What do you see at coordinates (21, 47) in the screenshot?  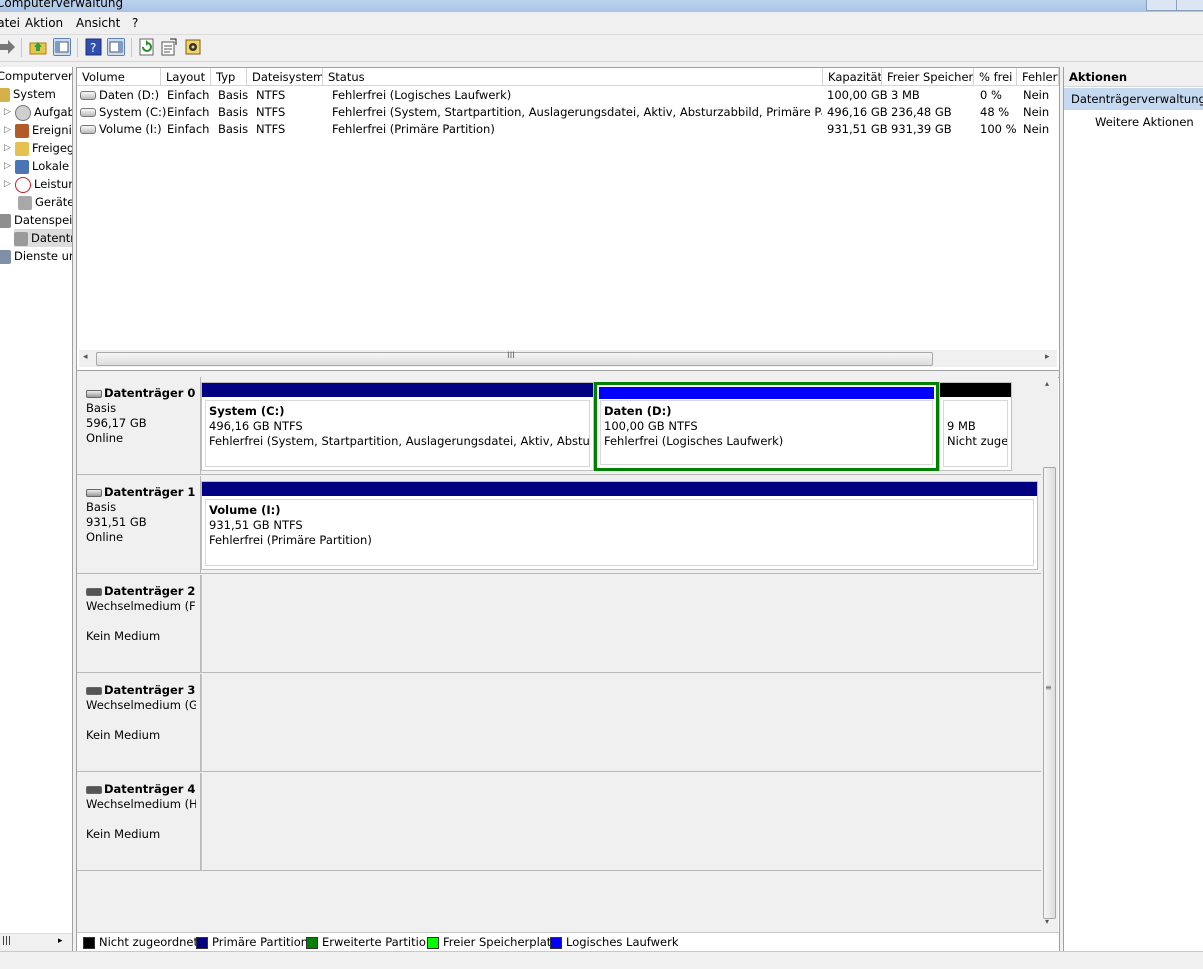 I see `toolbar-separator` at bounding box center [21, 47].